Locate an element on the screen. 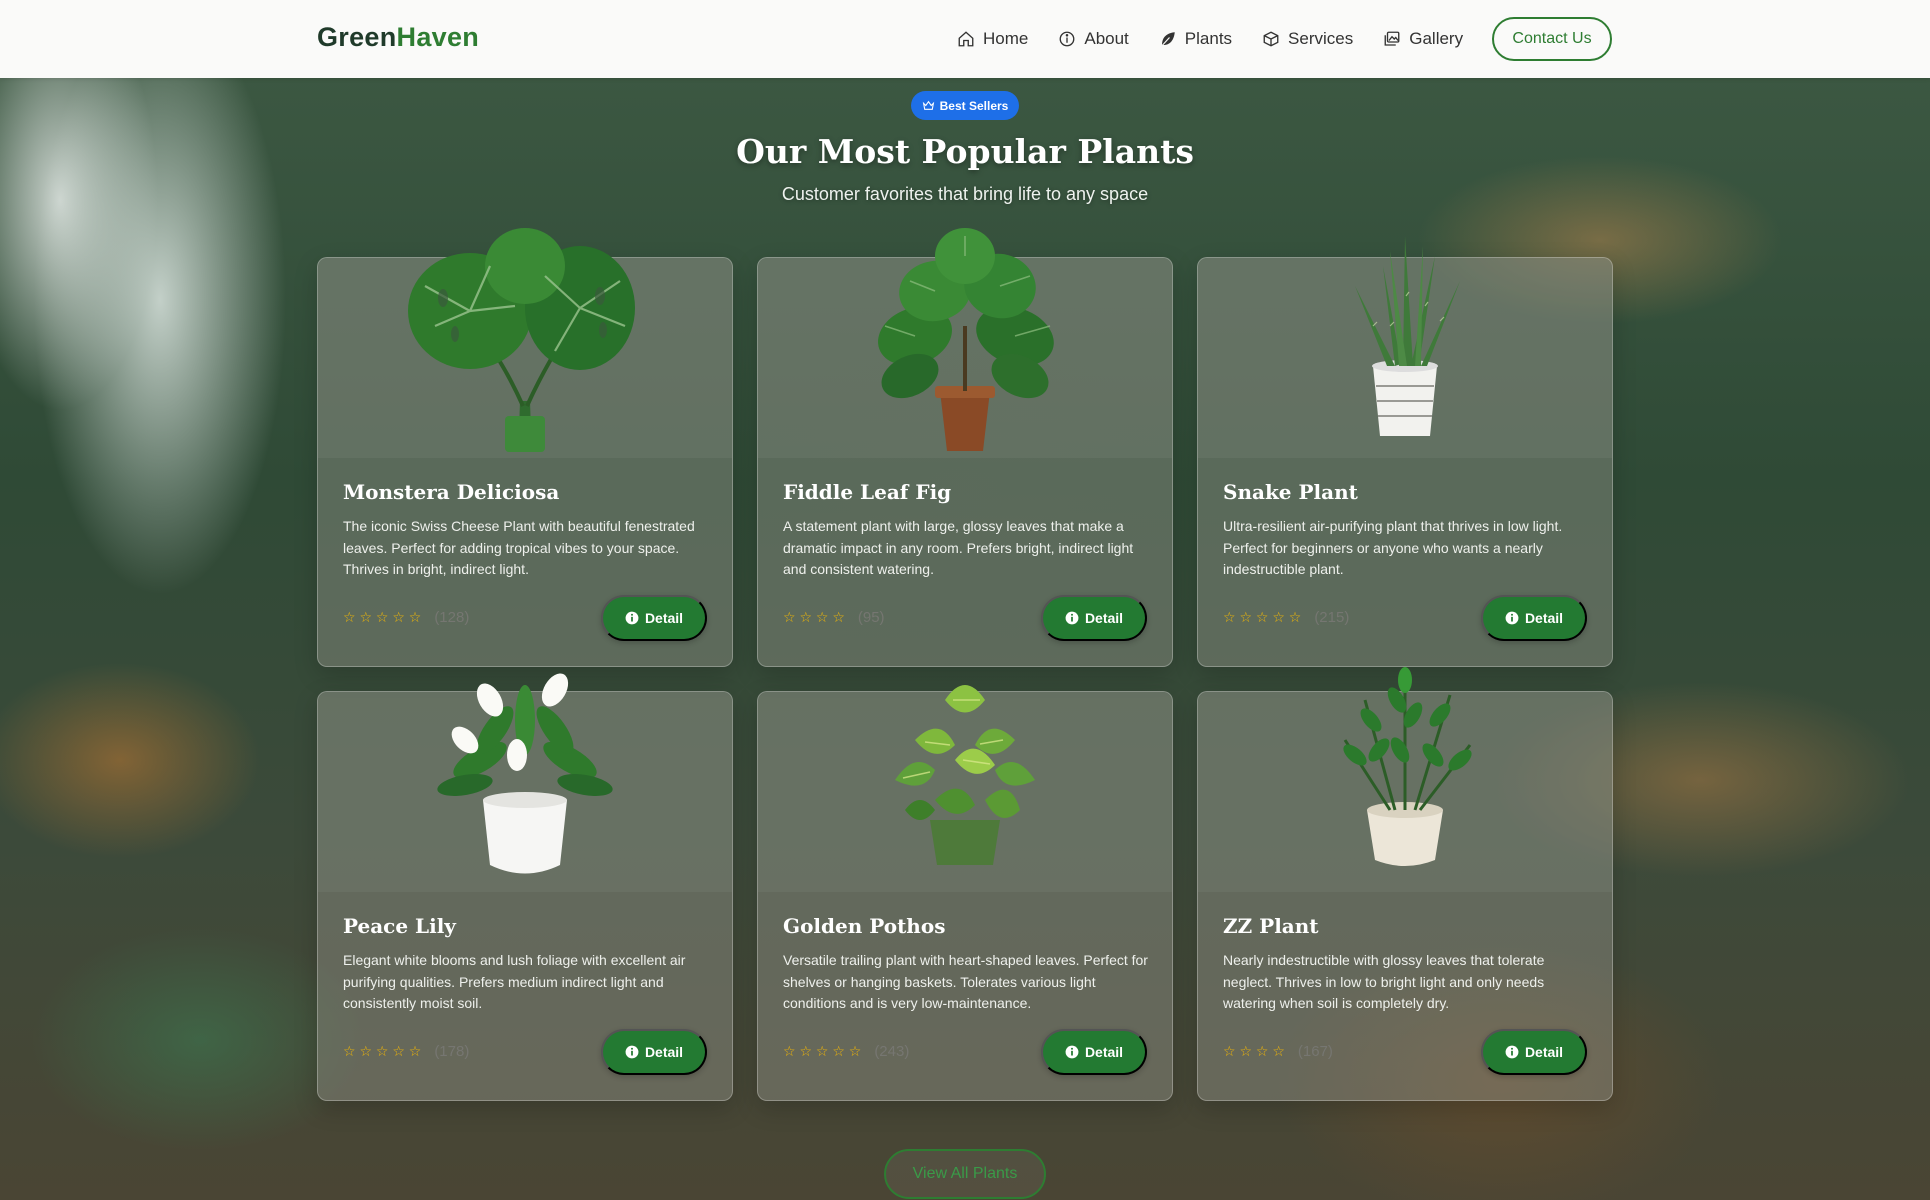  nav-item-plants: Plants is located at coordinates (1195, 39).